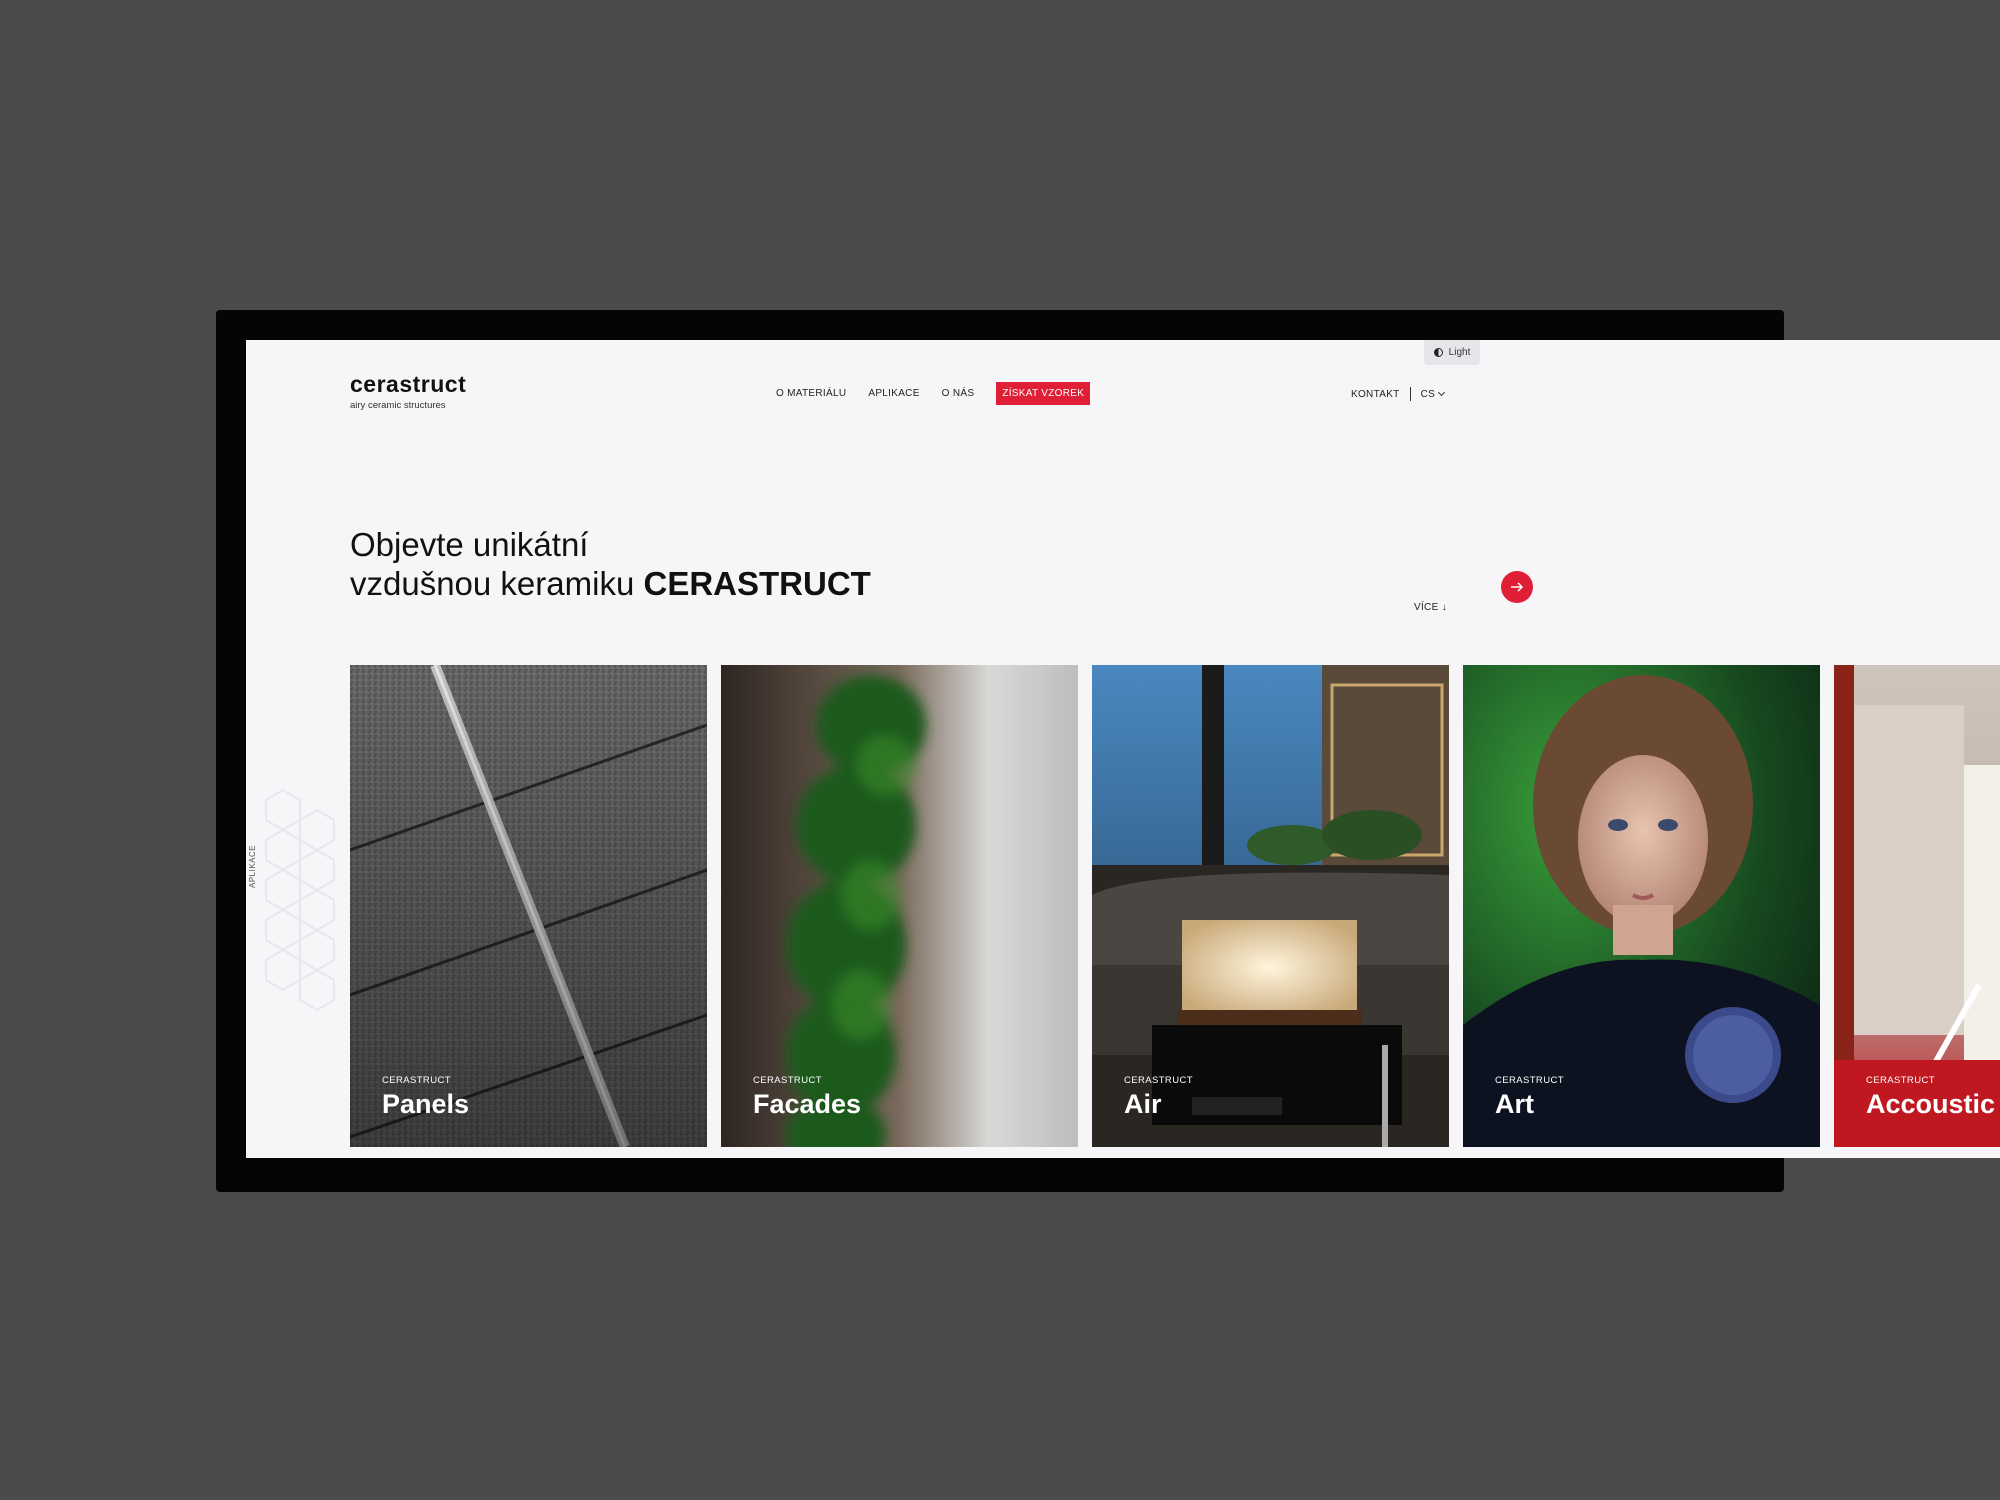 The image size is (2000, 1500). What do you see at coordinates (1444, 607) in the screenshot?
I see `arrow-down-icon: ↓` at bounding box center [1444, 607].